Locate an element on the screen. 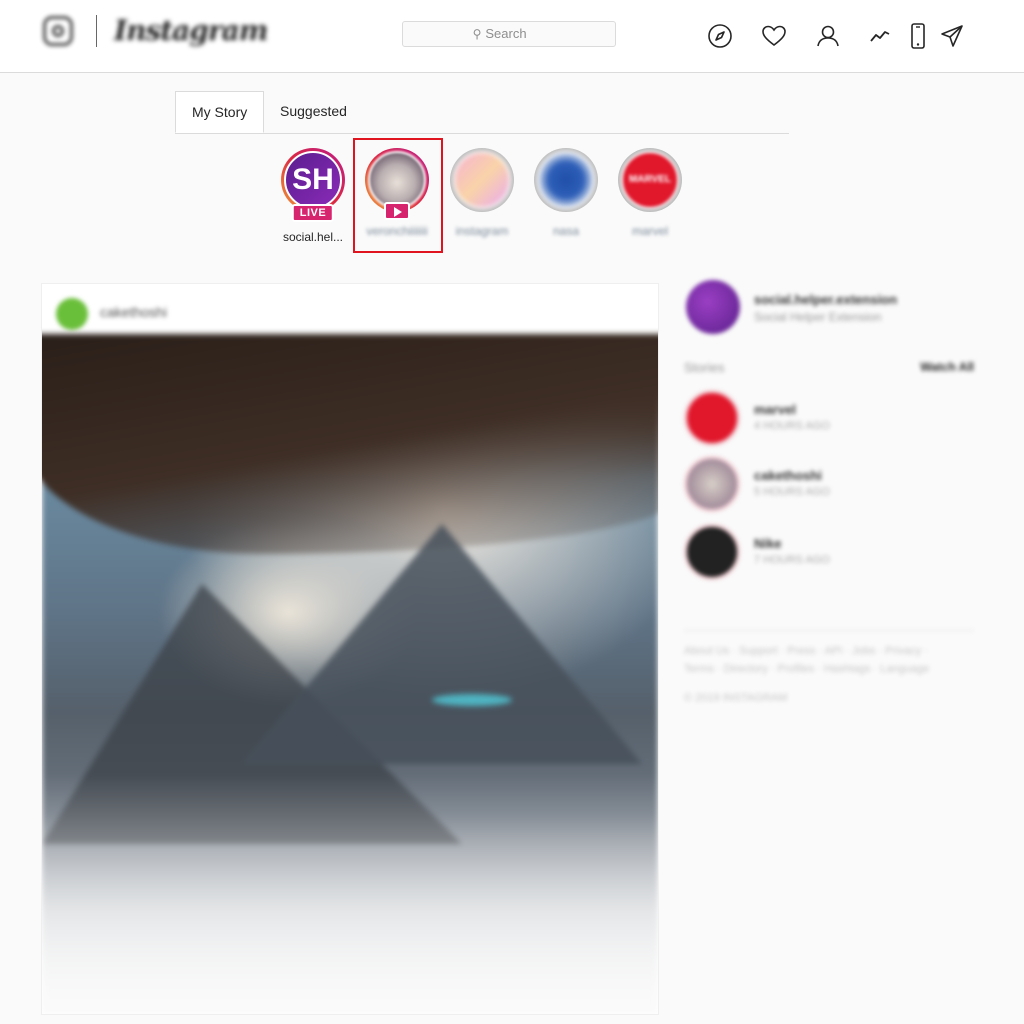 The image size is (1024, 1024). image-rock-overhang is located at coordinates (350, 444).